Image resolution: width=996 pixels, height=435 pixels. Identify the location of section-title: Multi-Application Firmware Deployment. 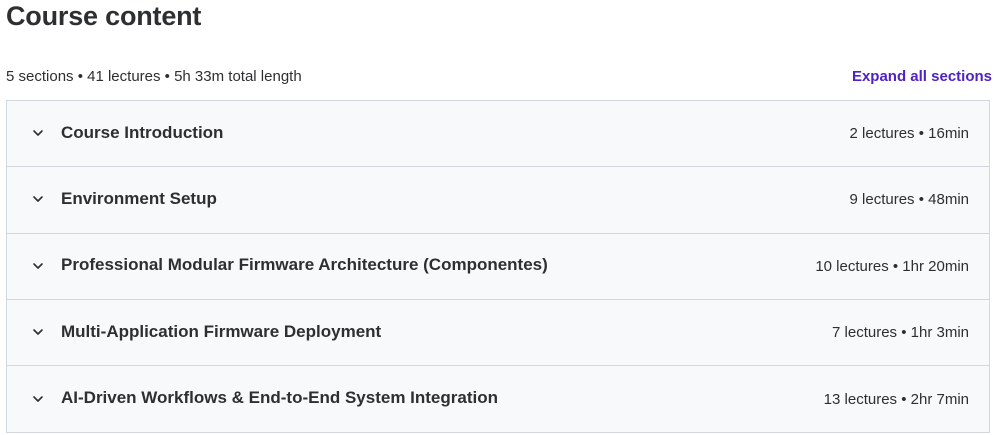
(221, 331).